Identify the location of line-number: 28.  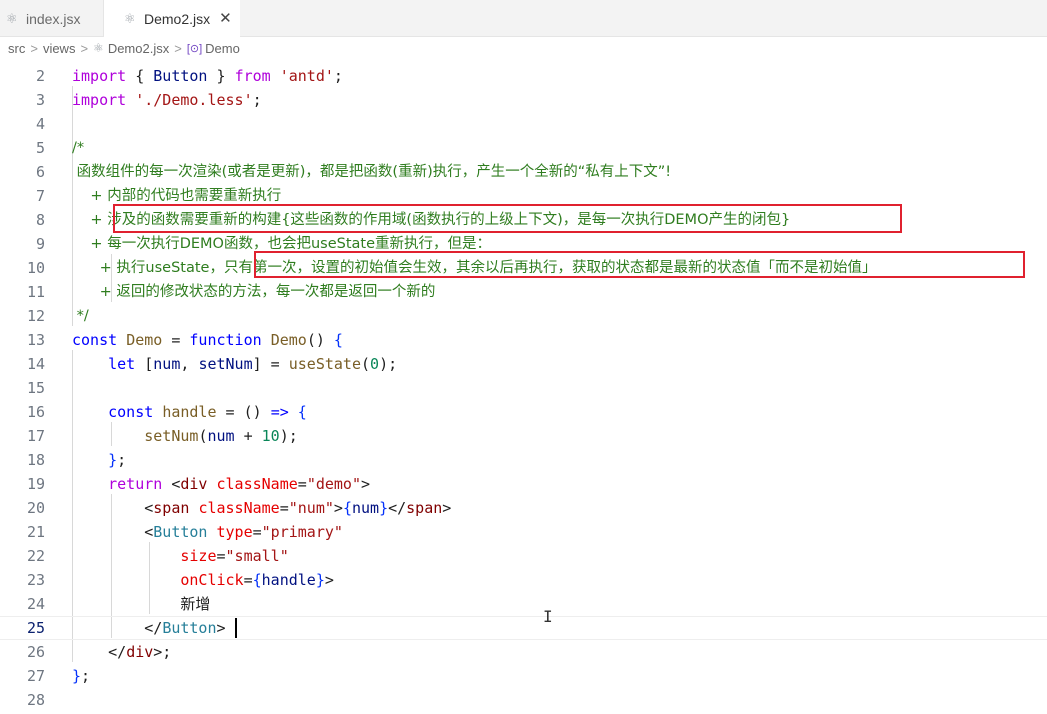
(35, 700).